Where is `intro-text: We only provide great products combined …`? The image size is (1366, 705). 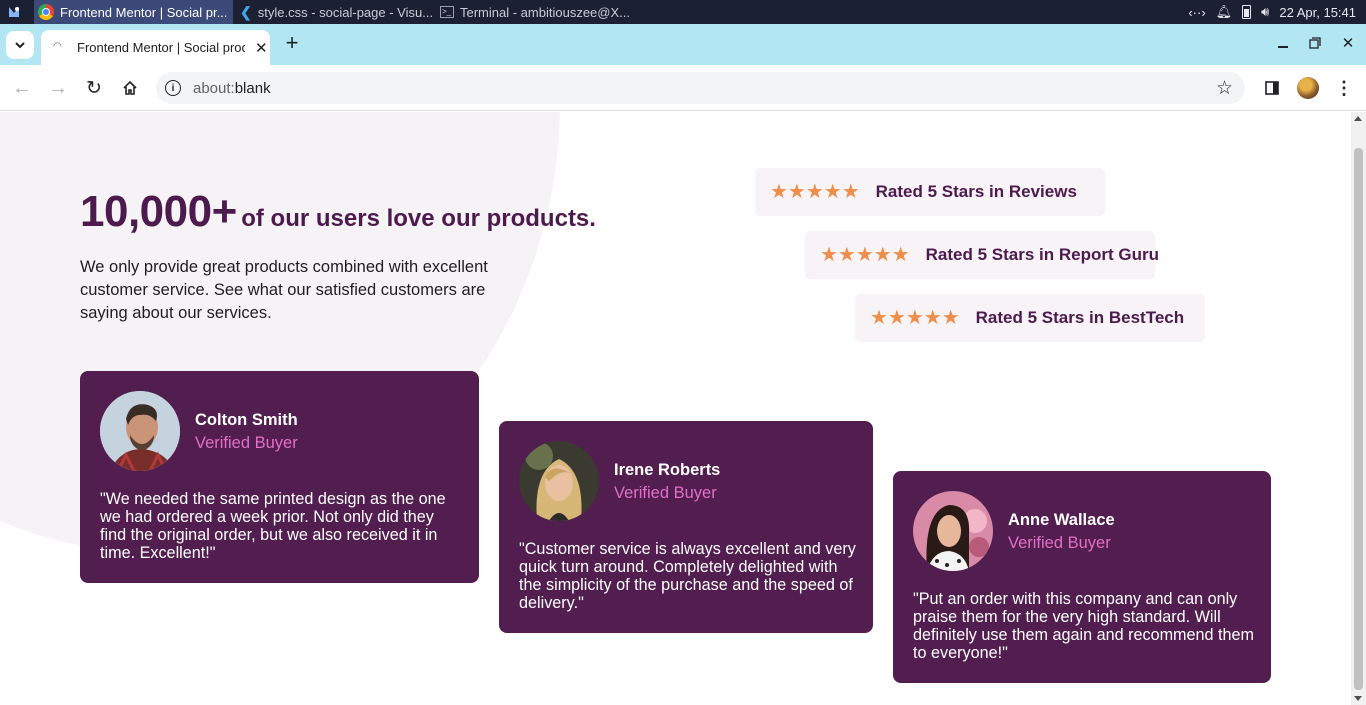
intro-text: We only provide great products combined … is located at coordinates (284, 290).